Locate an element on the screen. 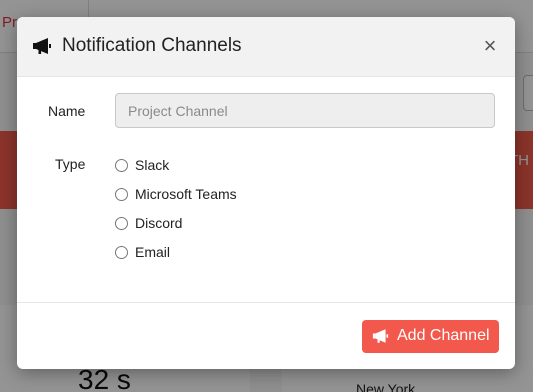 The image size is (533, 392). footer-divider is located at coordinates (266, 302).